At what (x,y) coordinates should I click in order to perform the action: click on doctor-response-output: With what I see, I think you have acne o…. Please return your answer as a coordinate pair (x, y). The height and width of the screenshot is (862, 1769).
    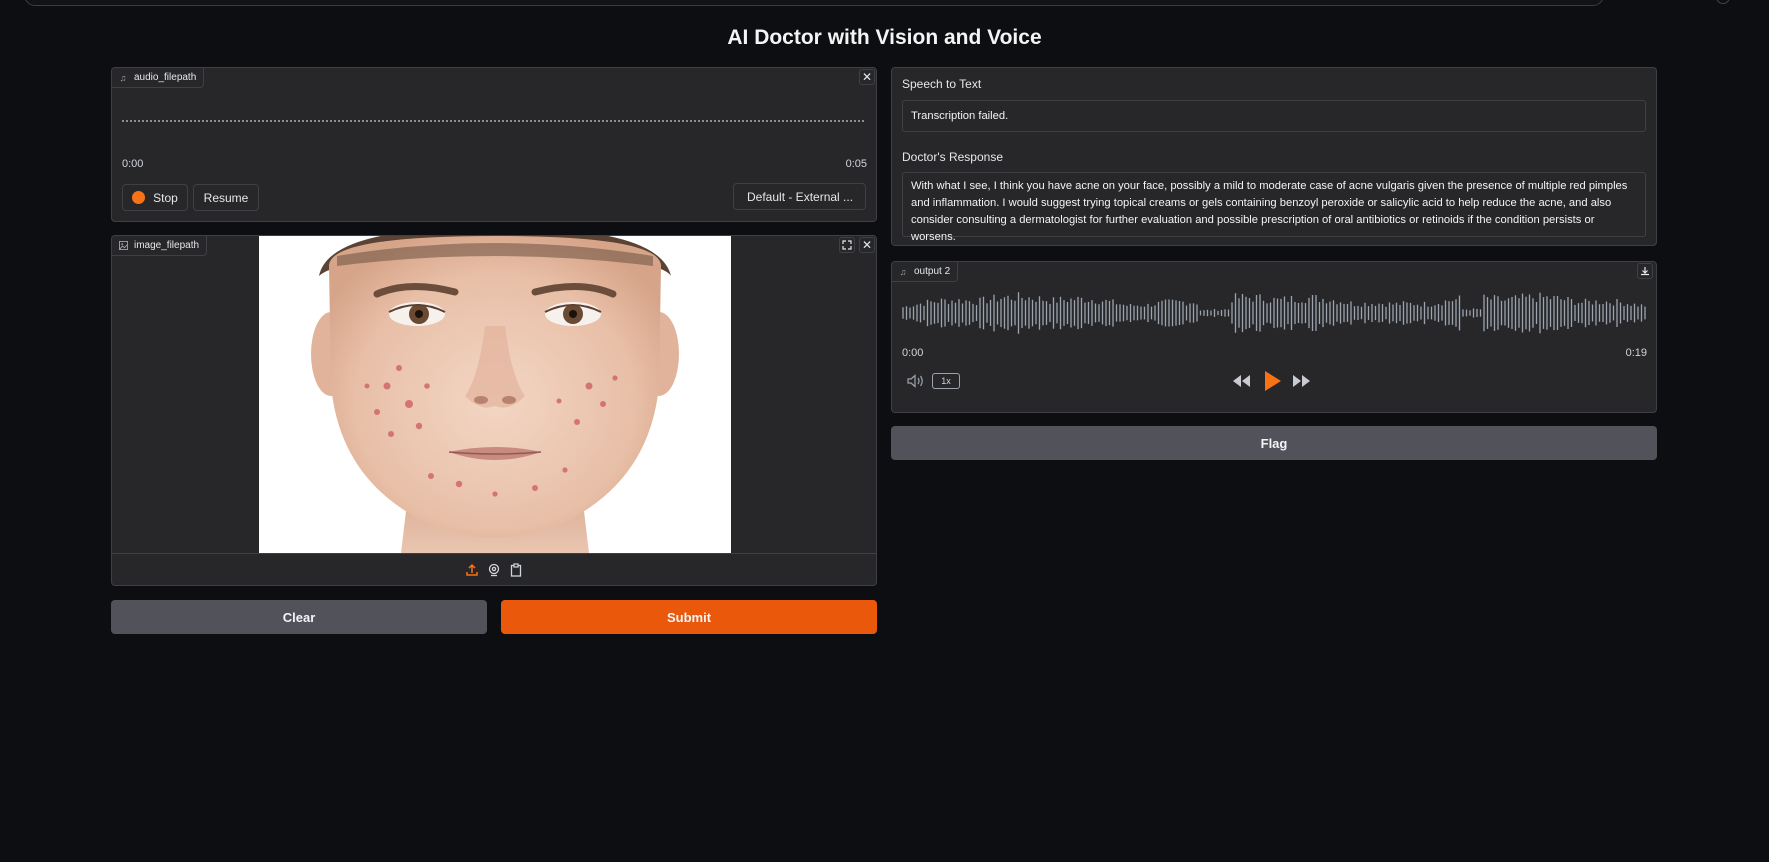
    Looking at the image, I should click on (1274, 207).